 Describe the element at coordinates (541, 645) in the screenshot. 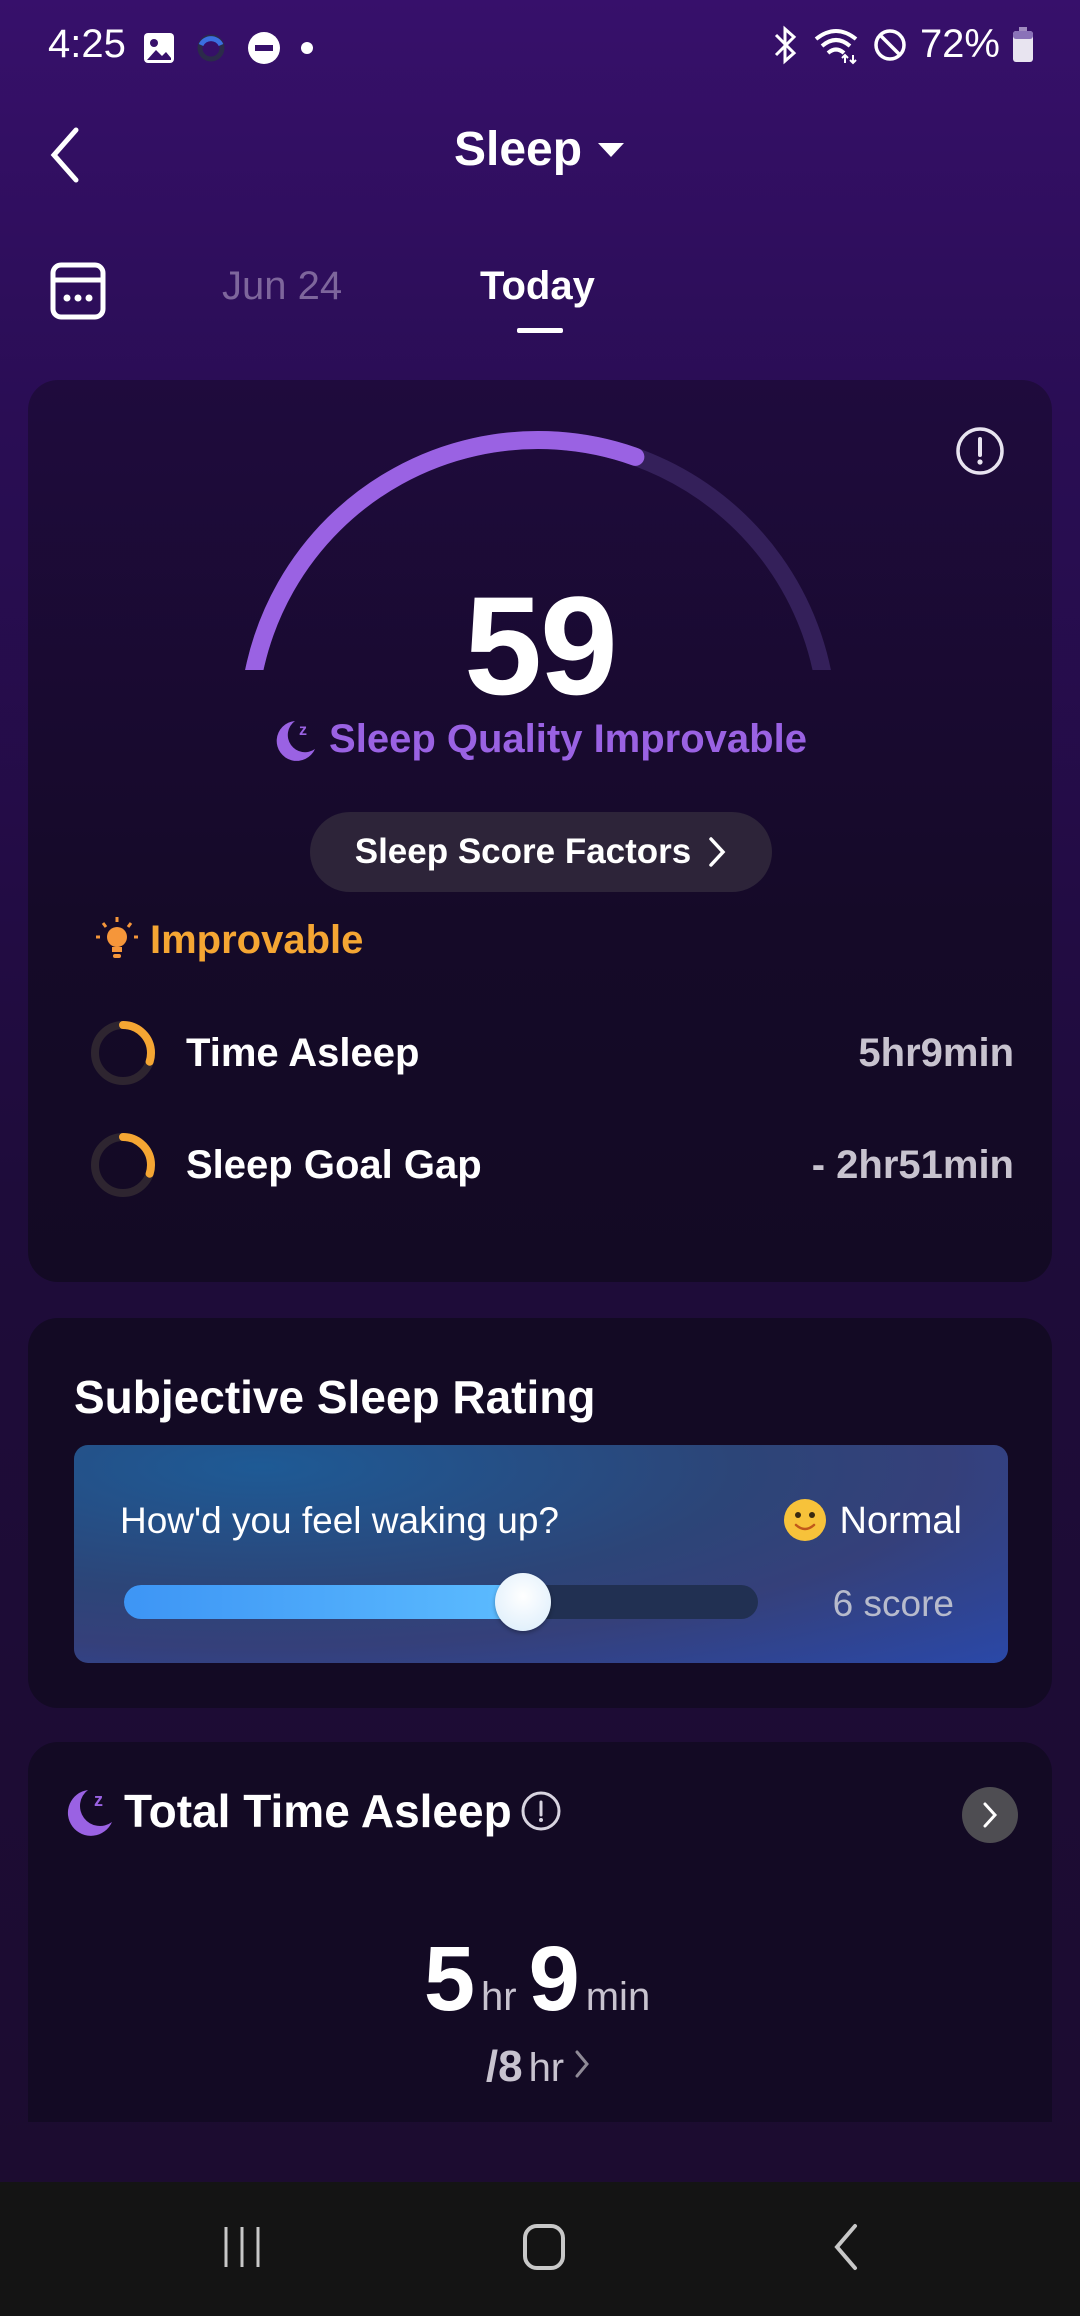

I see `sleep-score-value: 59` at that location.